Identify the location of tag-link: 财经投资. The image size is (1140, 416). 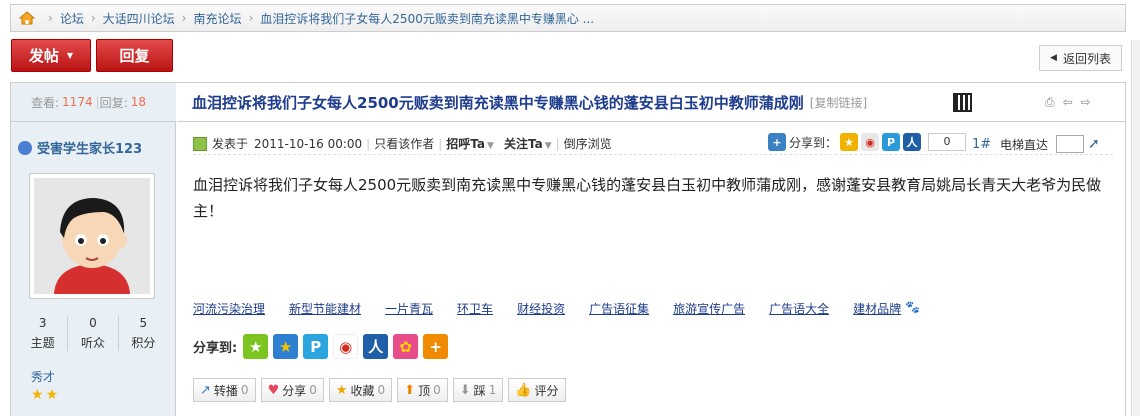
(541, 308).